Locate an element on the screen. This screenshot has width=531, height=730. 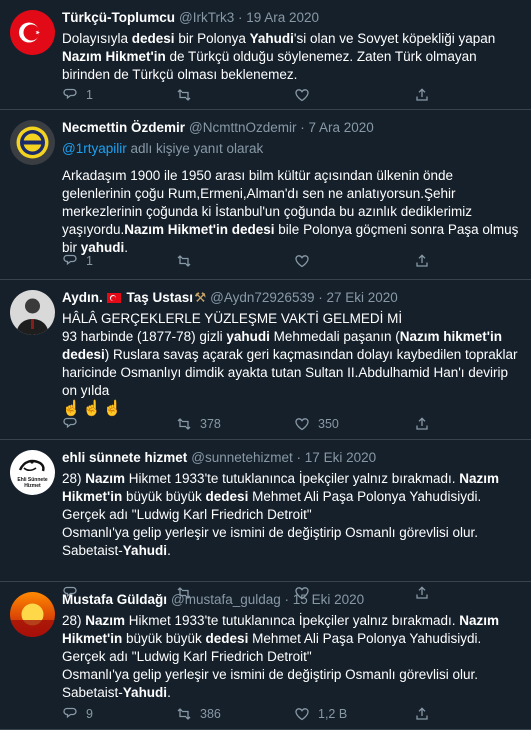
text-segment: 28) is located at coordinates (74, 620).